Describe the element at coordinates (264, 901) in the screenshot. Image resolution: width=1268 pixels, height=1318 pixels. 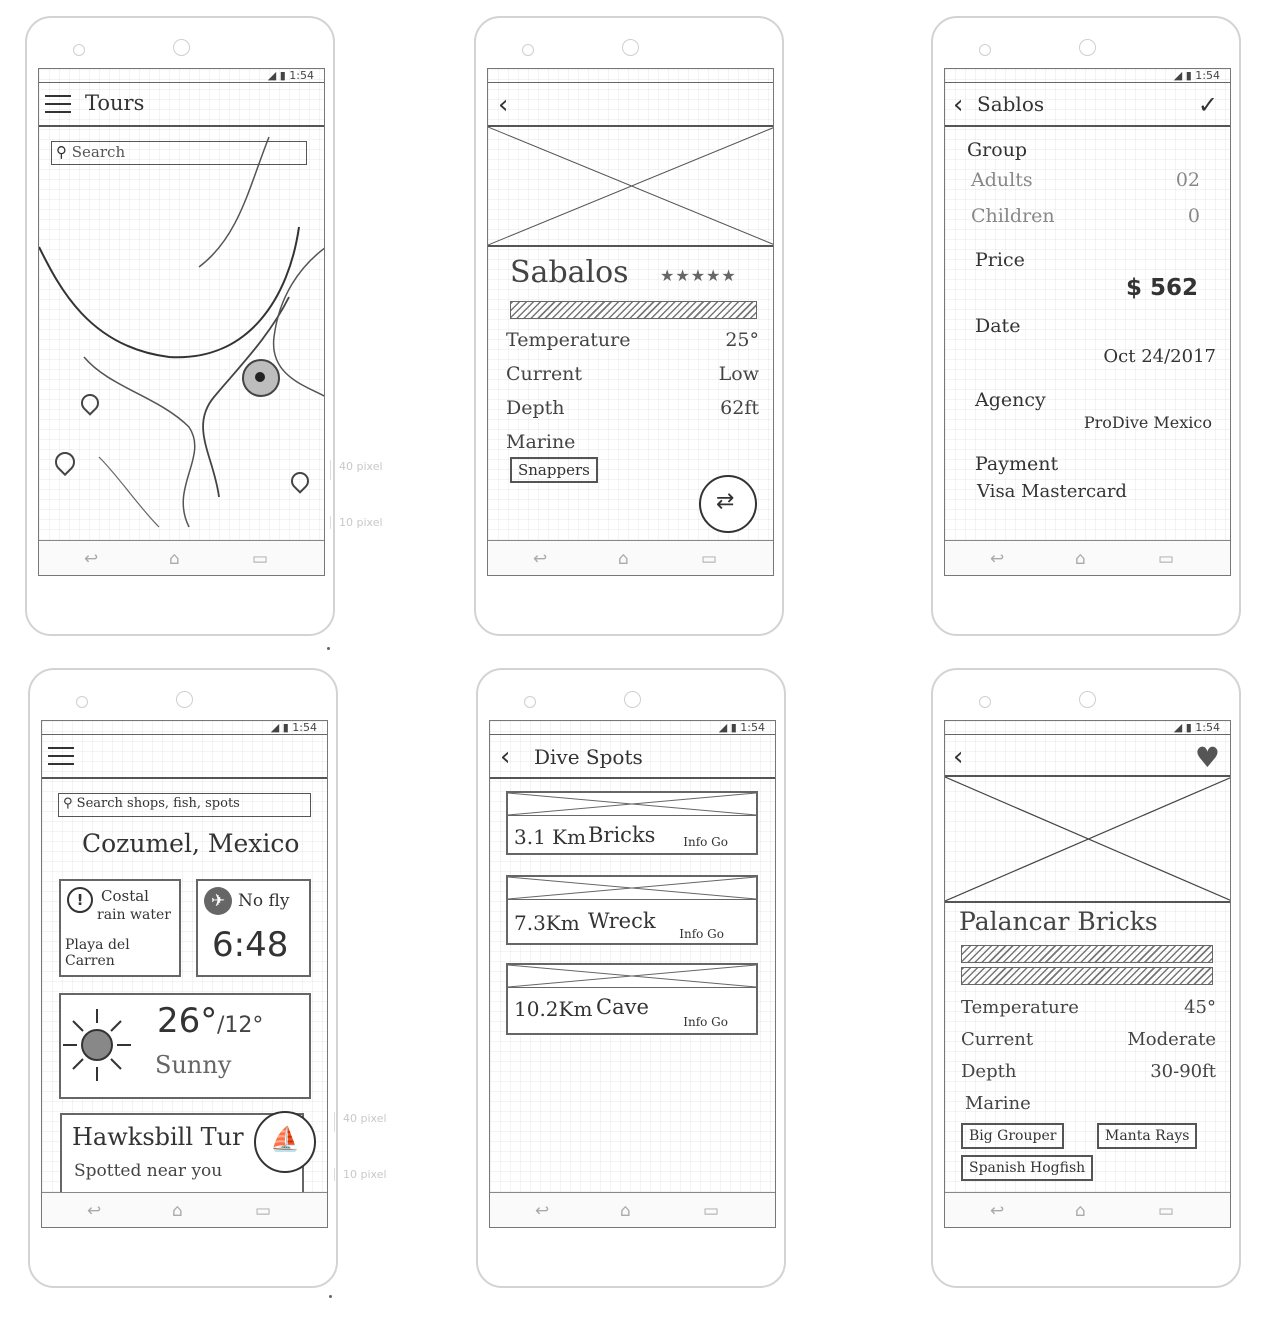
I see `no-fly-label: No fly` at that location.